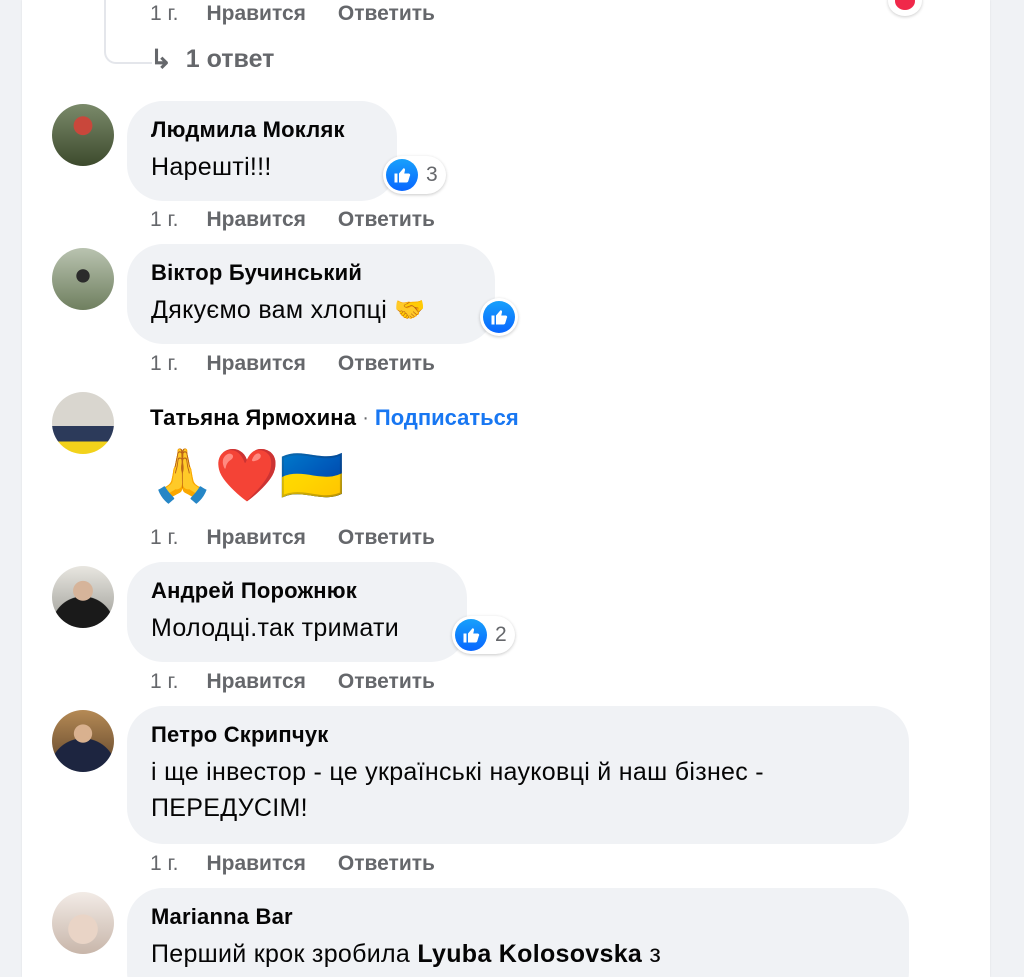 The height and width of the screenshot is (977, 1024). What do you see at coordinates (288, 310) in the screenshot?
I see `comment-text: Дякуємо вам хлопці 🤝` at bounding box center [288, 310].